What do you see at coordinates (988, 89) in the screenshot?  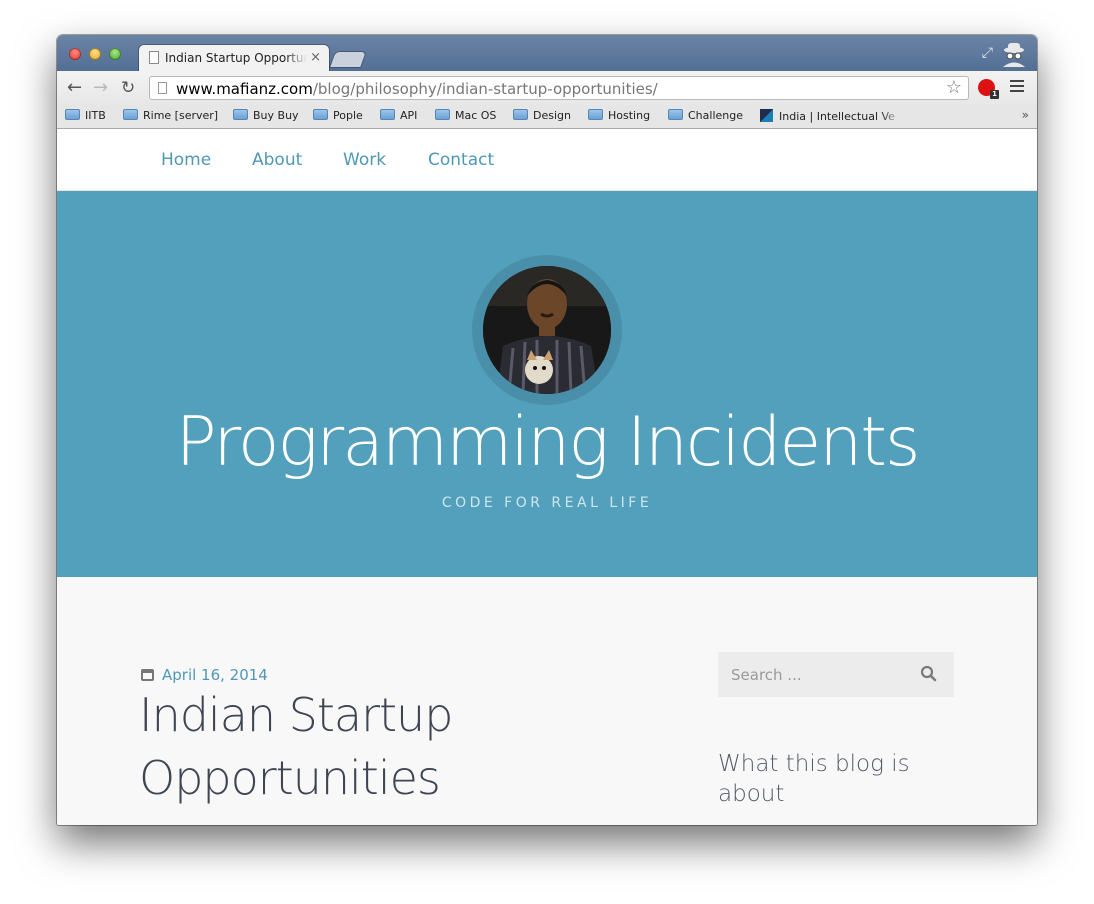 I see `extension-shield-icon: 1` at bounding box center [988, 89].